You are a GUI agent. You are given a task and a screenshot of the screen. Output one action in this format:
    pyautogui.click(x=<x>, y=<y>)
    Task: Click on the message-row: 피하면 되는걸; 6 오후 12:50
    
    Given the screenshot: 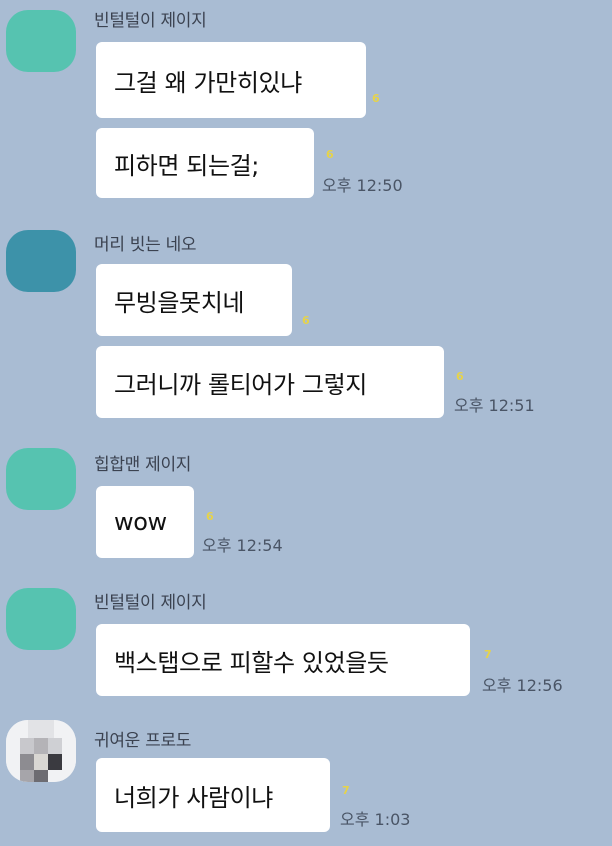 What is the action you would take?
    pyautogui.click(x=249, y=163)
    